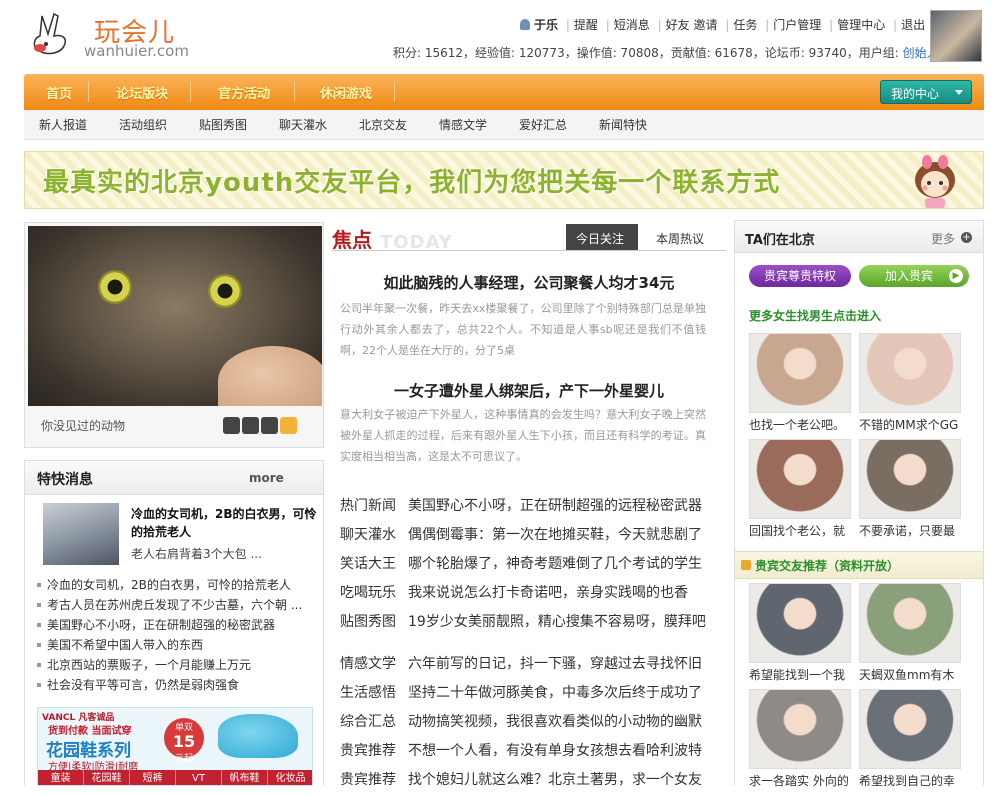  Describe the element at coordinates (966, 237) in the screenshot. I see `plus-icon: +` at that location.